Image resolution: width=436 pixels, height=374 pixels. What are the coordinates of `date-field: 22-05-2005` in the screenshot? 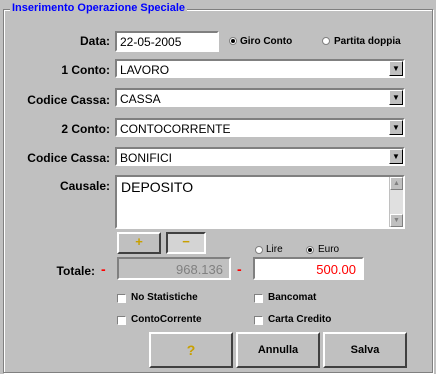 It's located at (167, 41).